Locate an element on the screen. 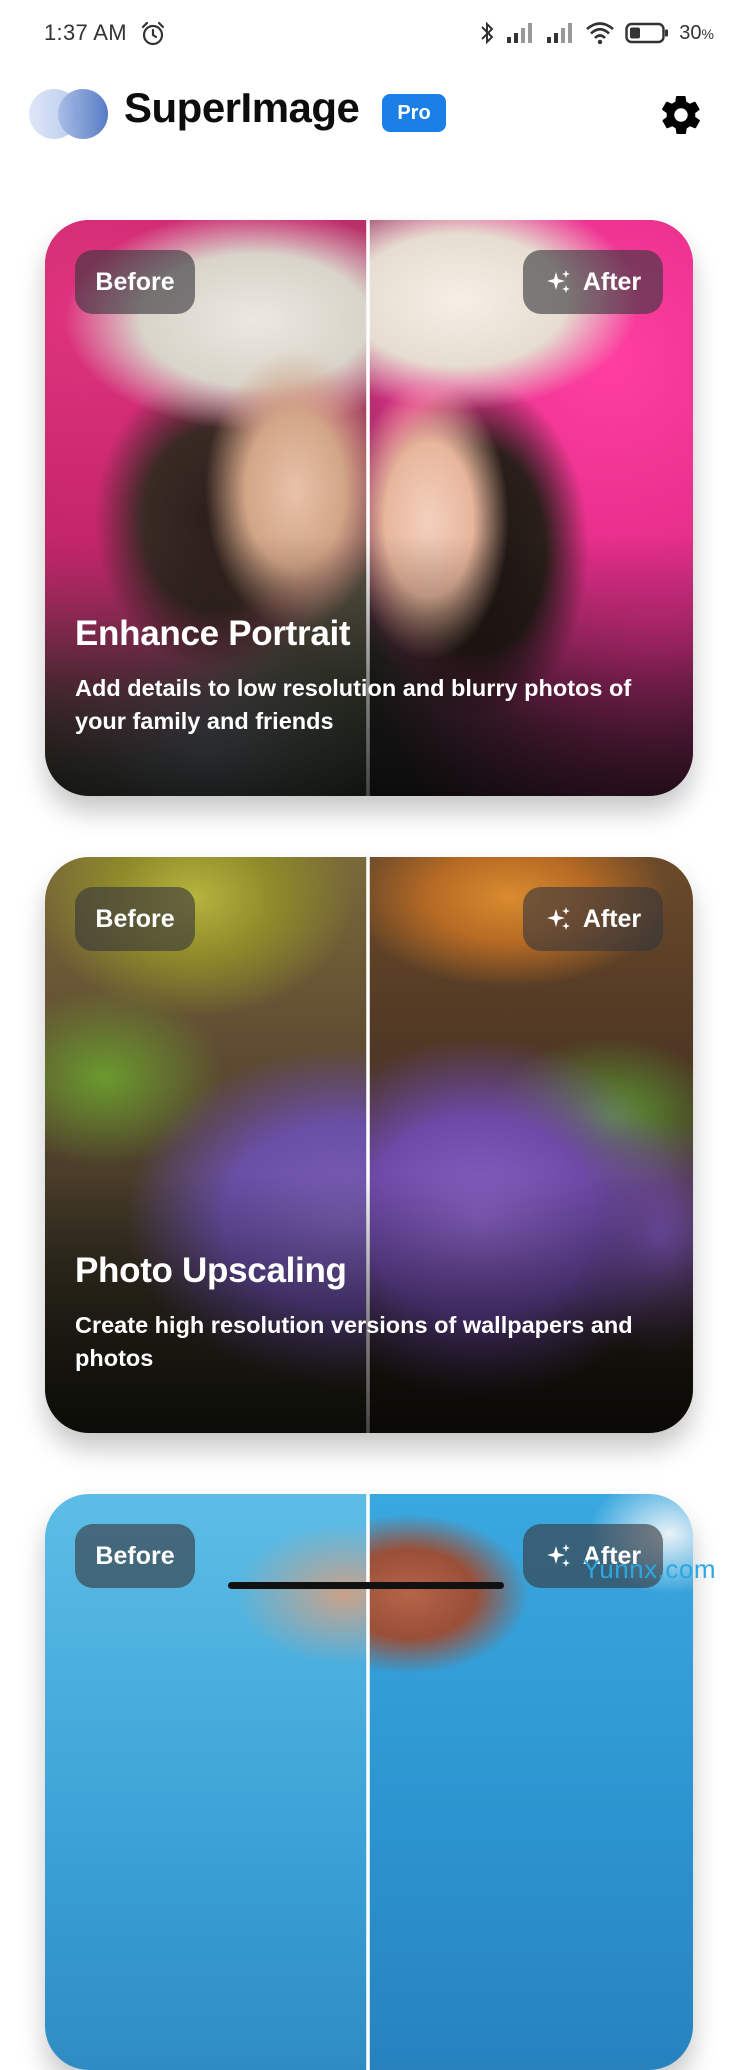  comparison-divider is located at coordinates (368, 1782).